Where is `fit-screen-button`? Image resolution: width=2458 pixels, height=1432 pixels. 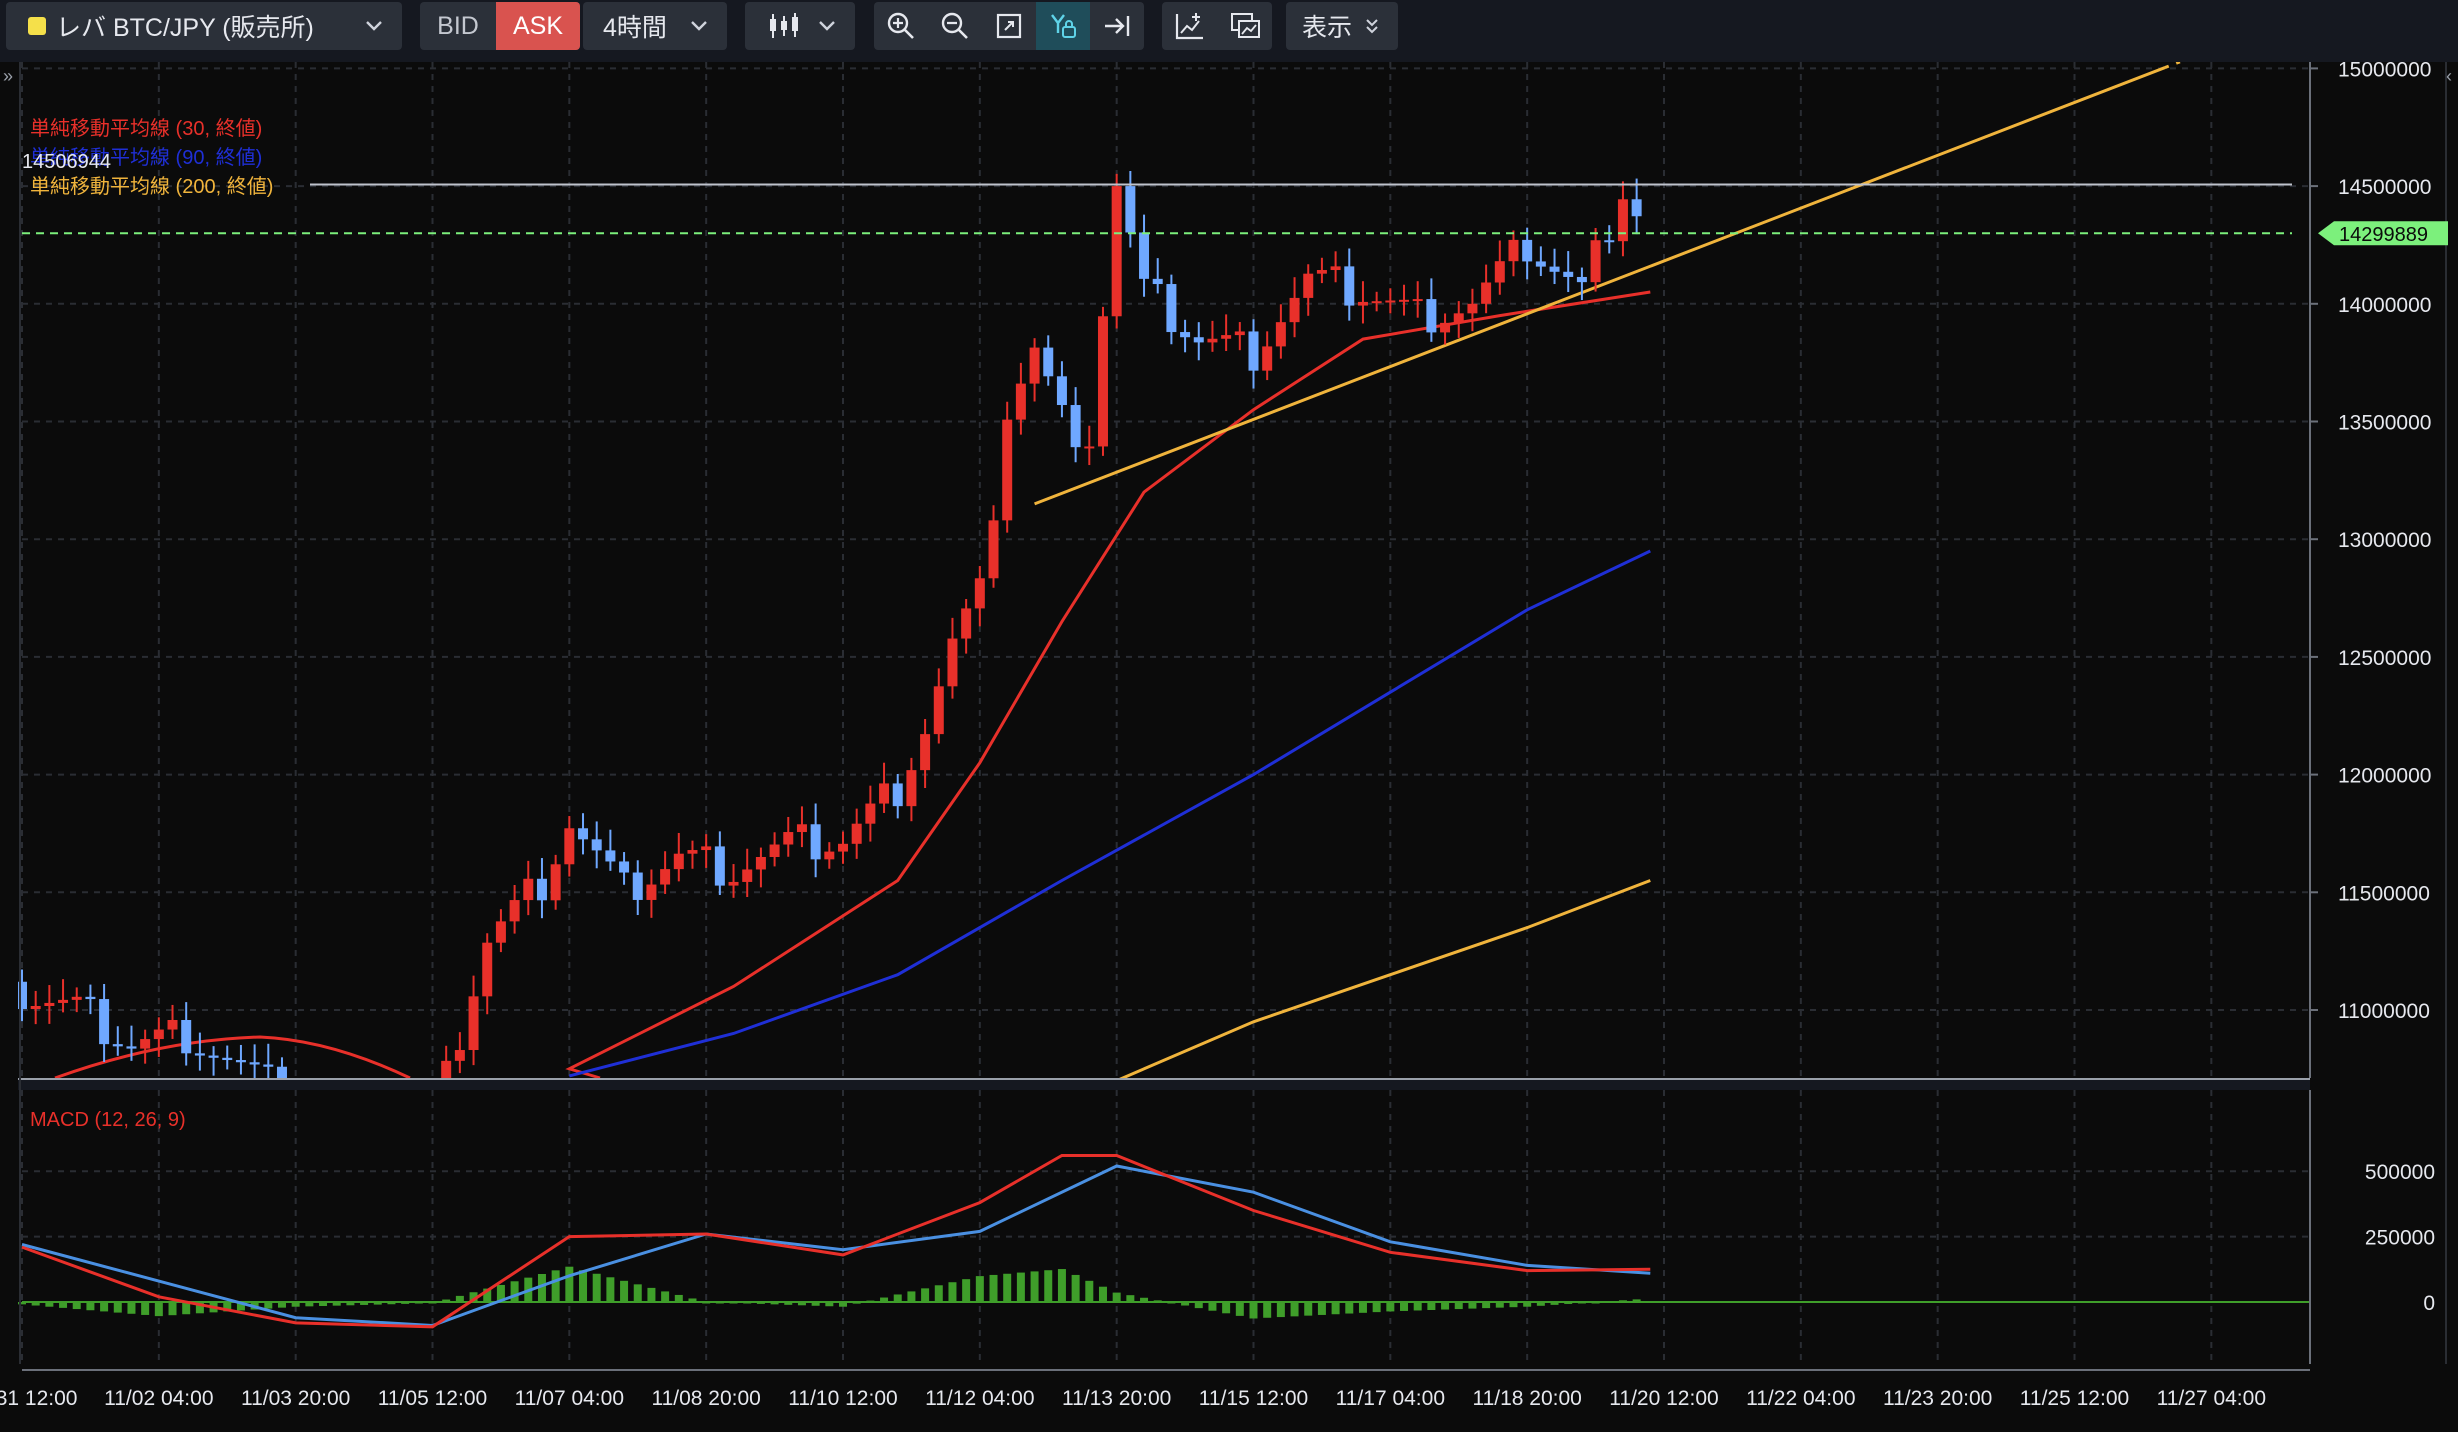 fit-screen-button is located at coordinates (1009, 26).